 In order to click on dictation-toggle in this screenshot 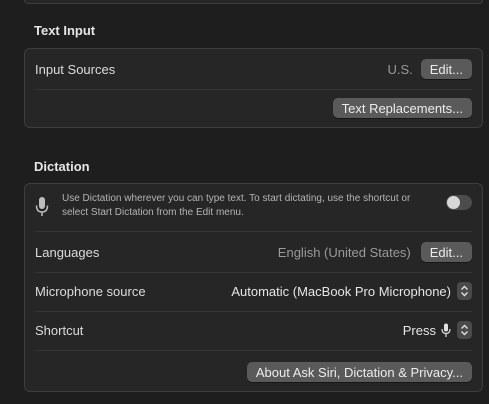, I will do `click(459, 202)`.